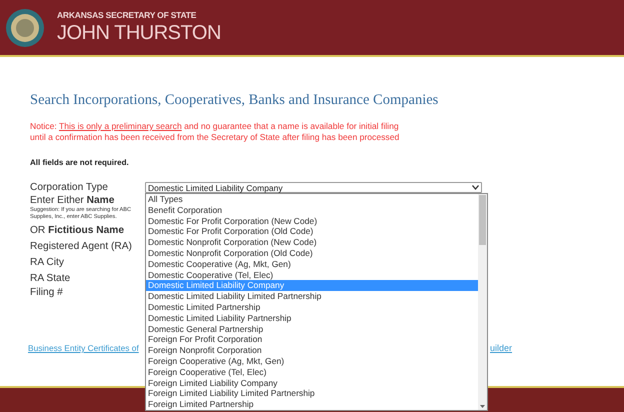  What do you see at coordinates (475, 187) in the screenshot?
I see `caret-icon` at bounding box center [475, 187].